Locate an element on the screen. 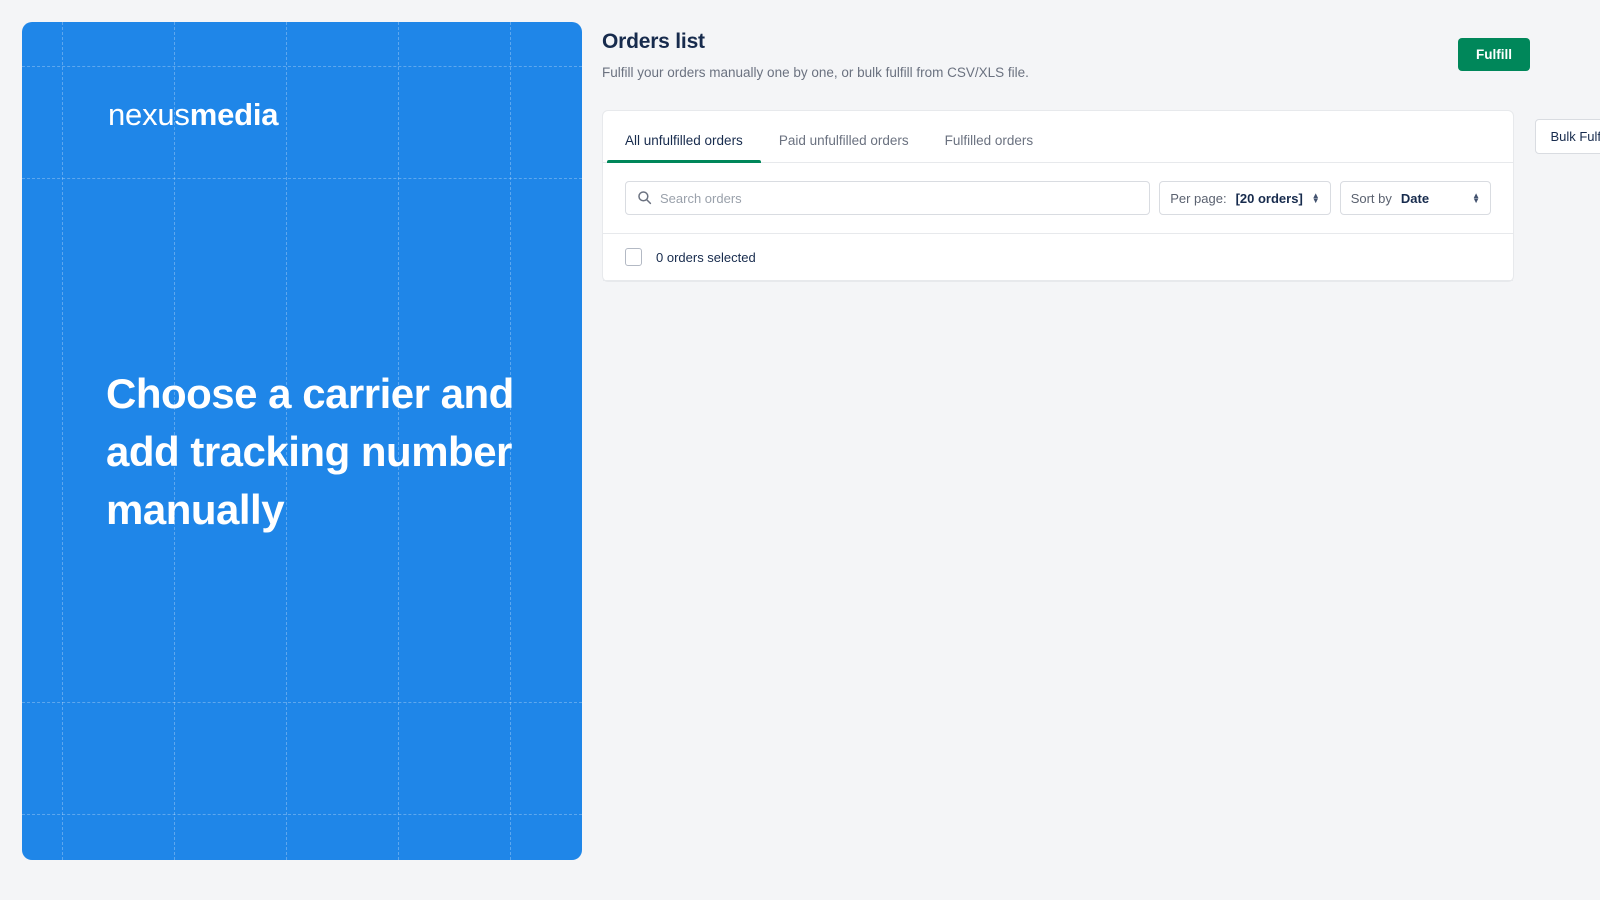  selected-count-label: 0 orders selected is located at coordinates (706, 257).